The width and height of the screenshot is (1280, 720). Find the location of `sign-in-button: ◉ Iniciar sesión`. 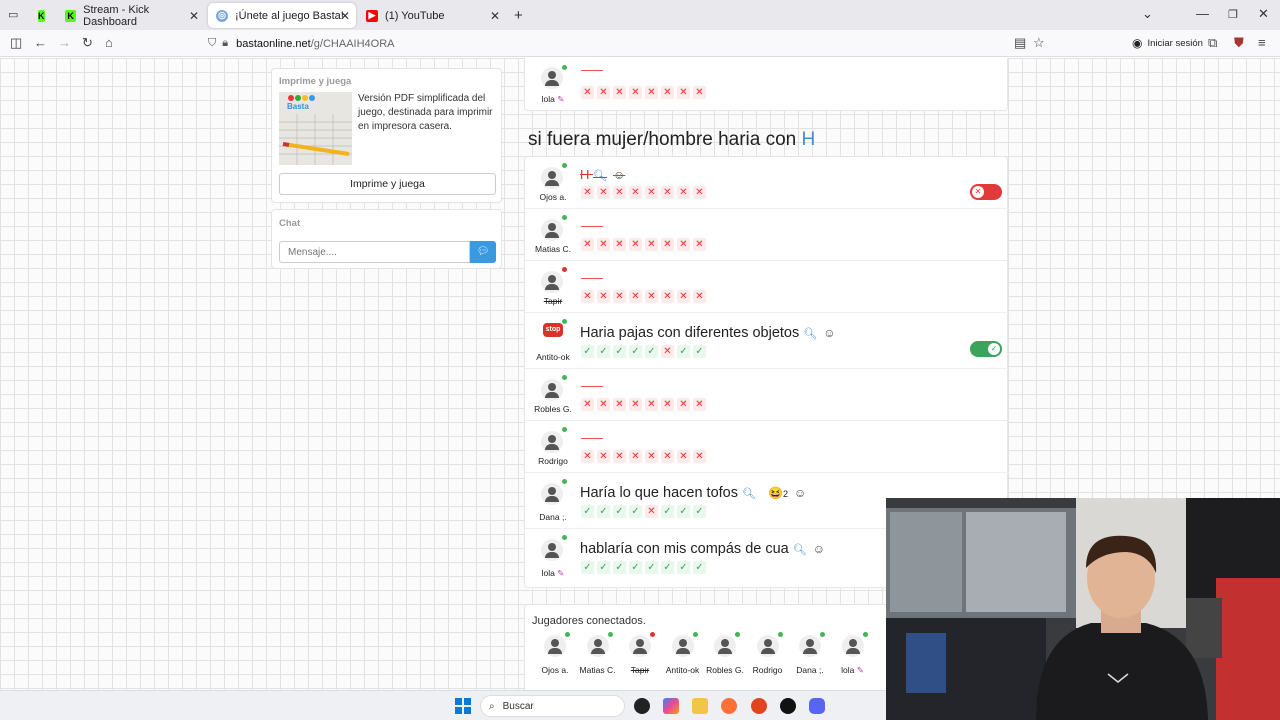

sign-in-button: ◉ Iniciar sesión is located at coordinates (1167, 43).